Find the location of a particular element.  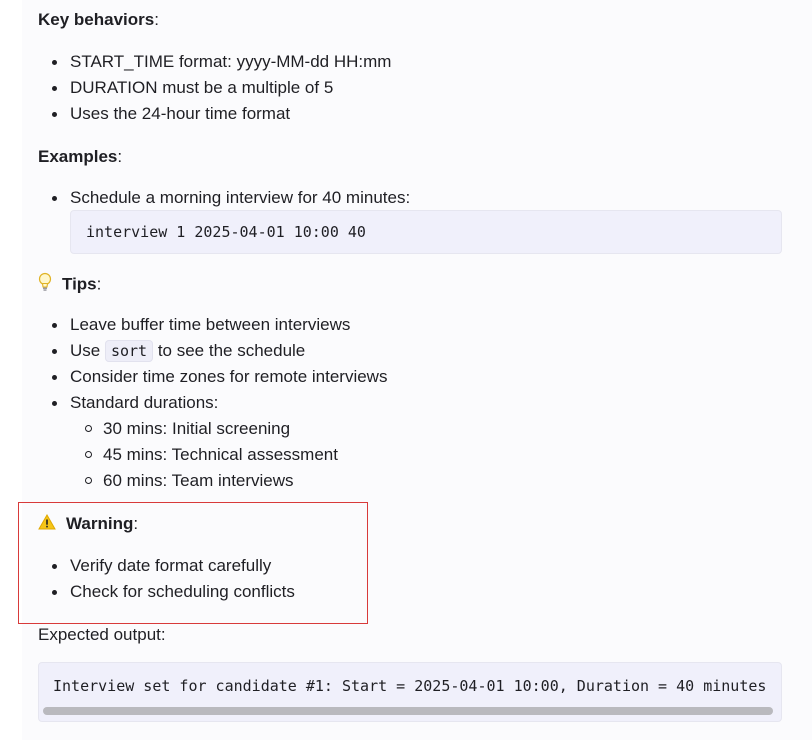

sort-inline-code: sort is located at coordinates (129, 351).